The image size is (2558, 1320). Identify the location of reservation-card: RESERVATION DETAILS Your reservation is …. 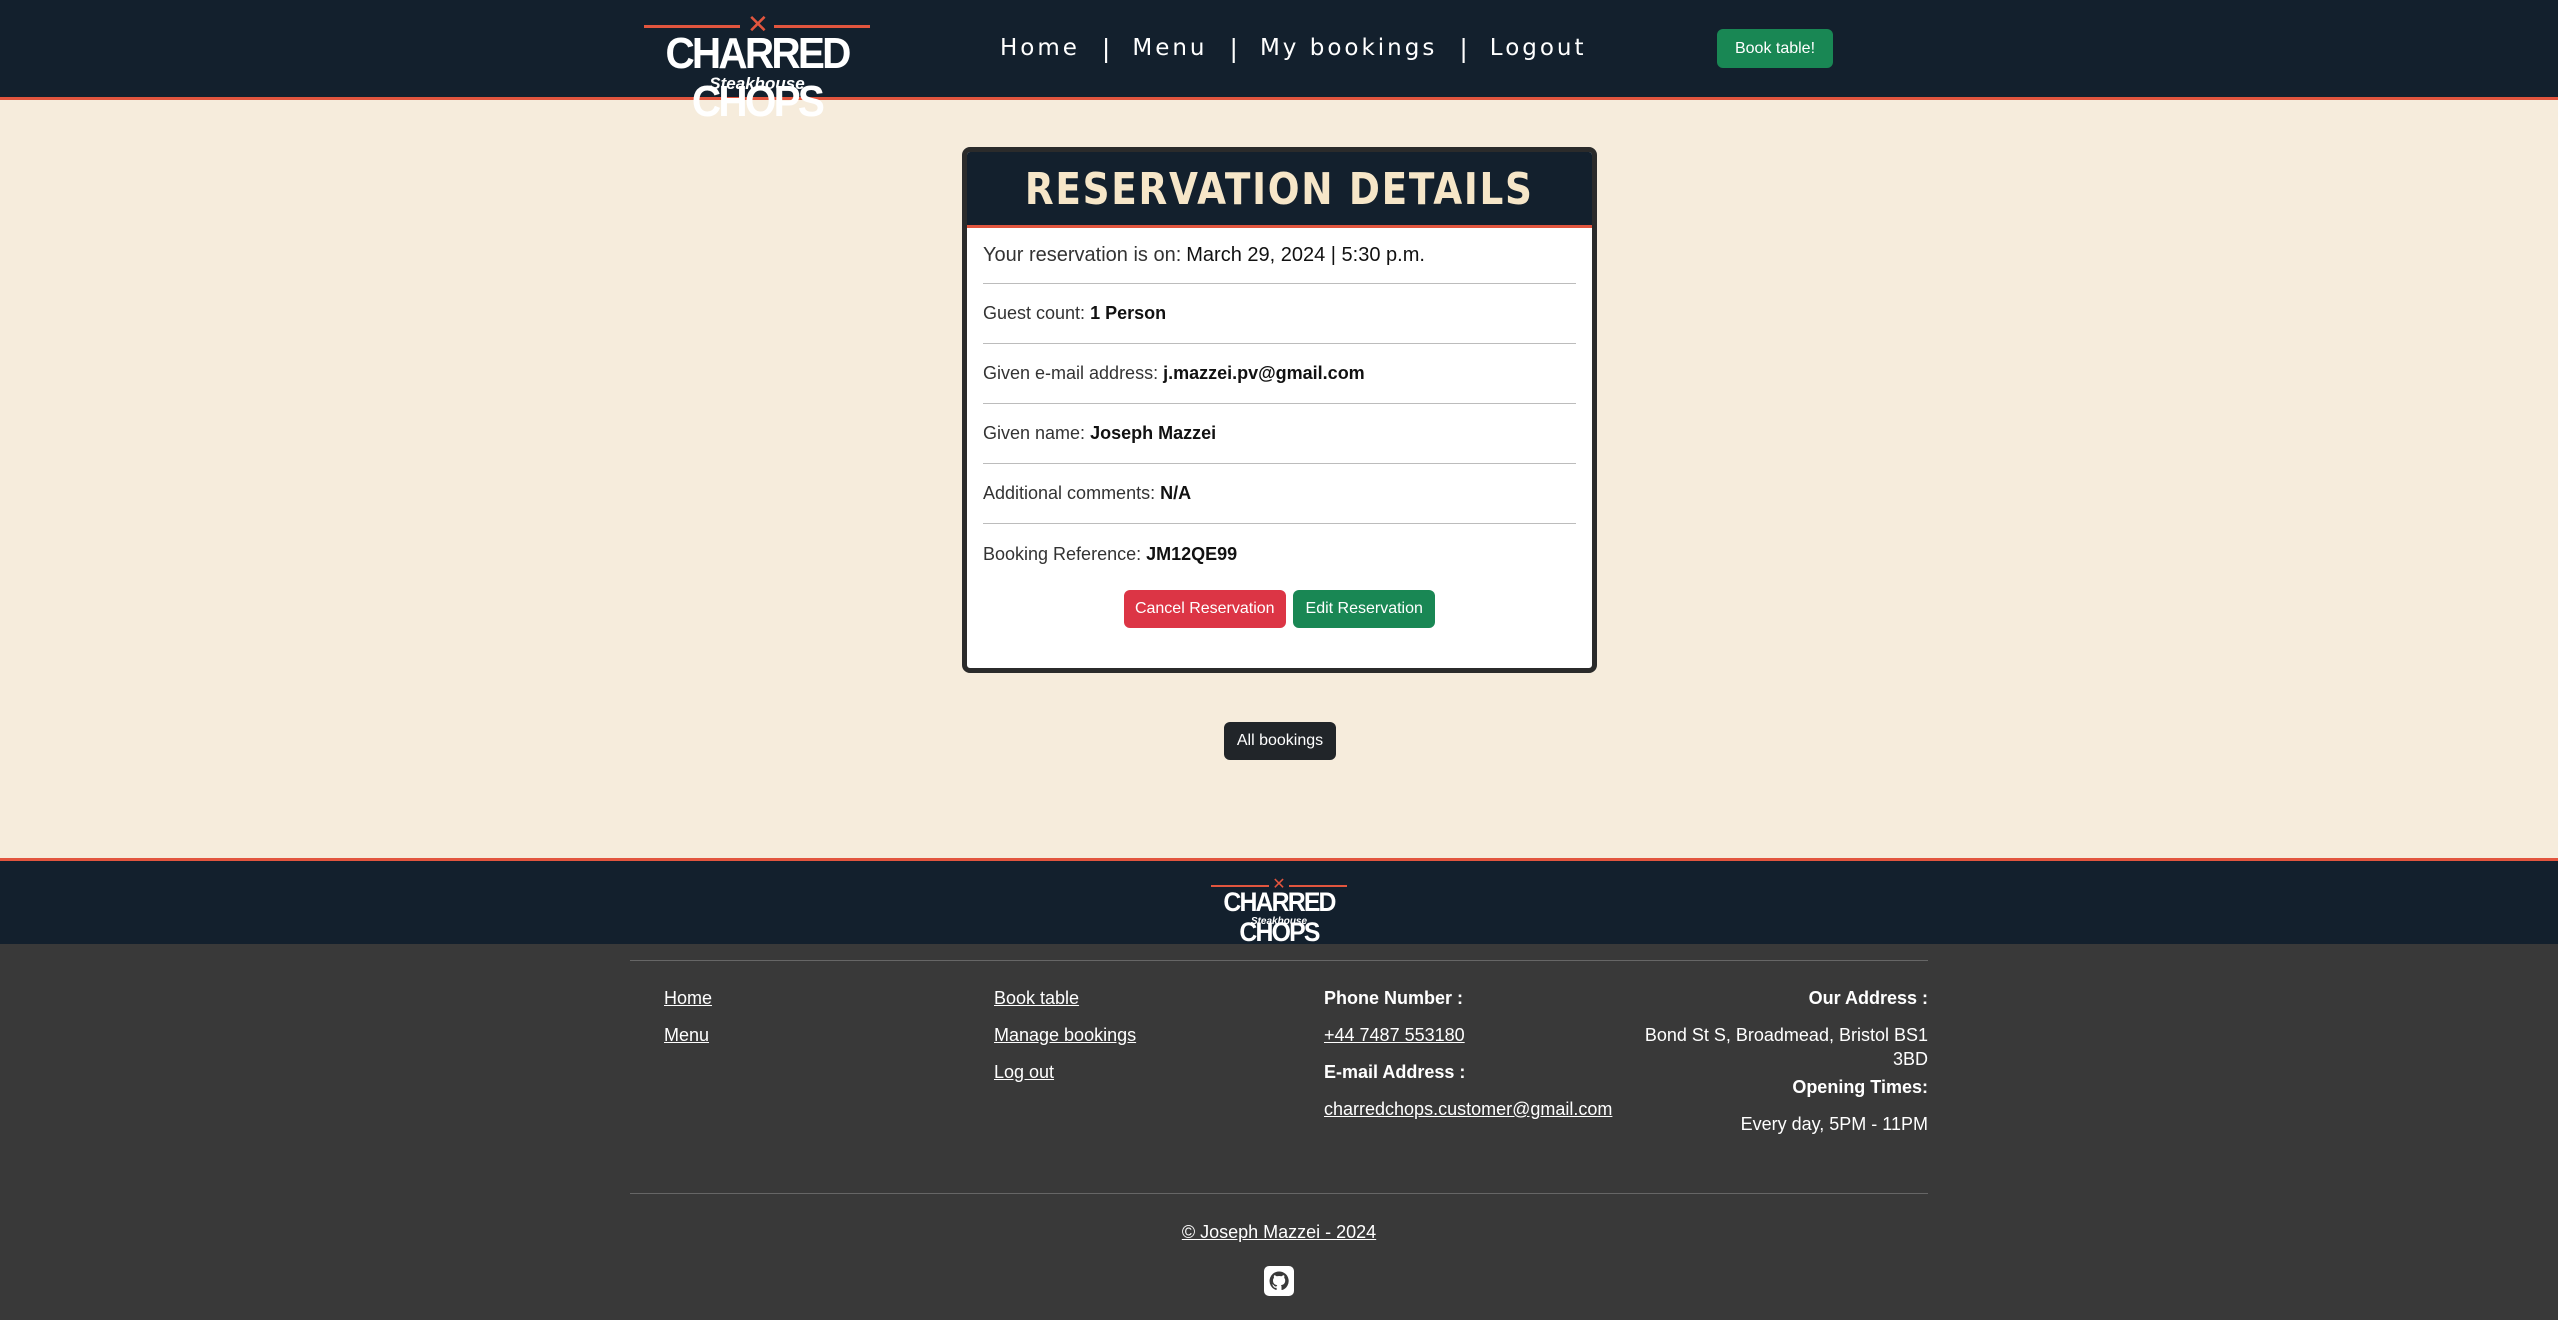
(1279, 410).